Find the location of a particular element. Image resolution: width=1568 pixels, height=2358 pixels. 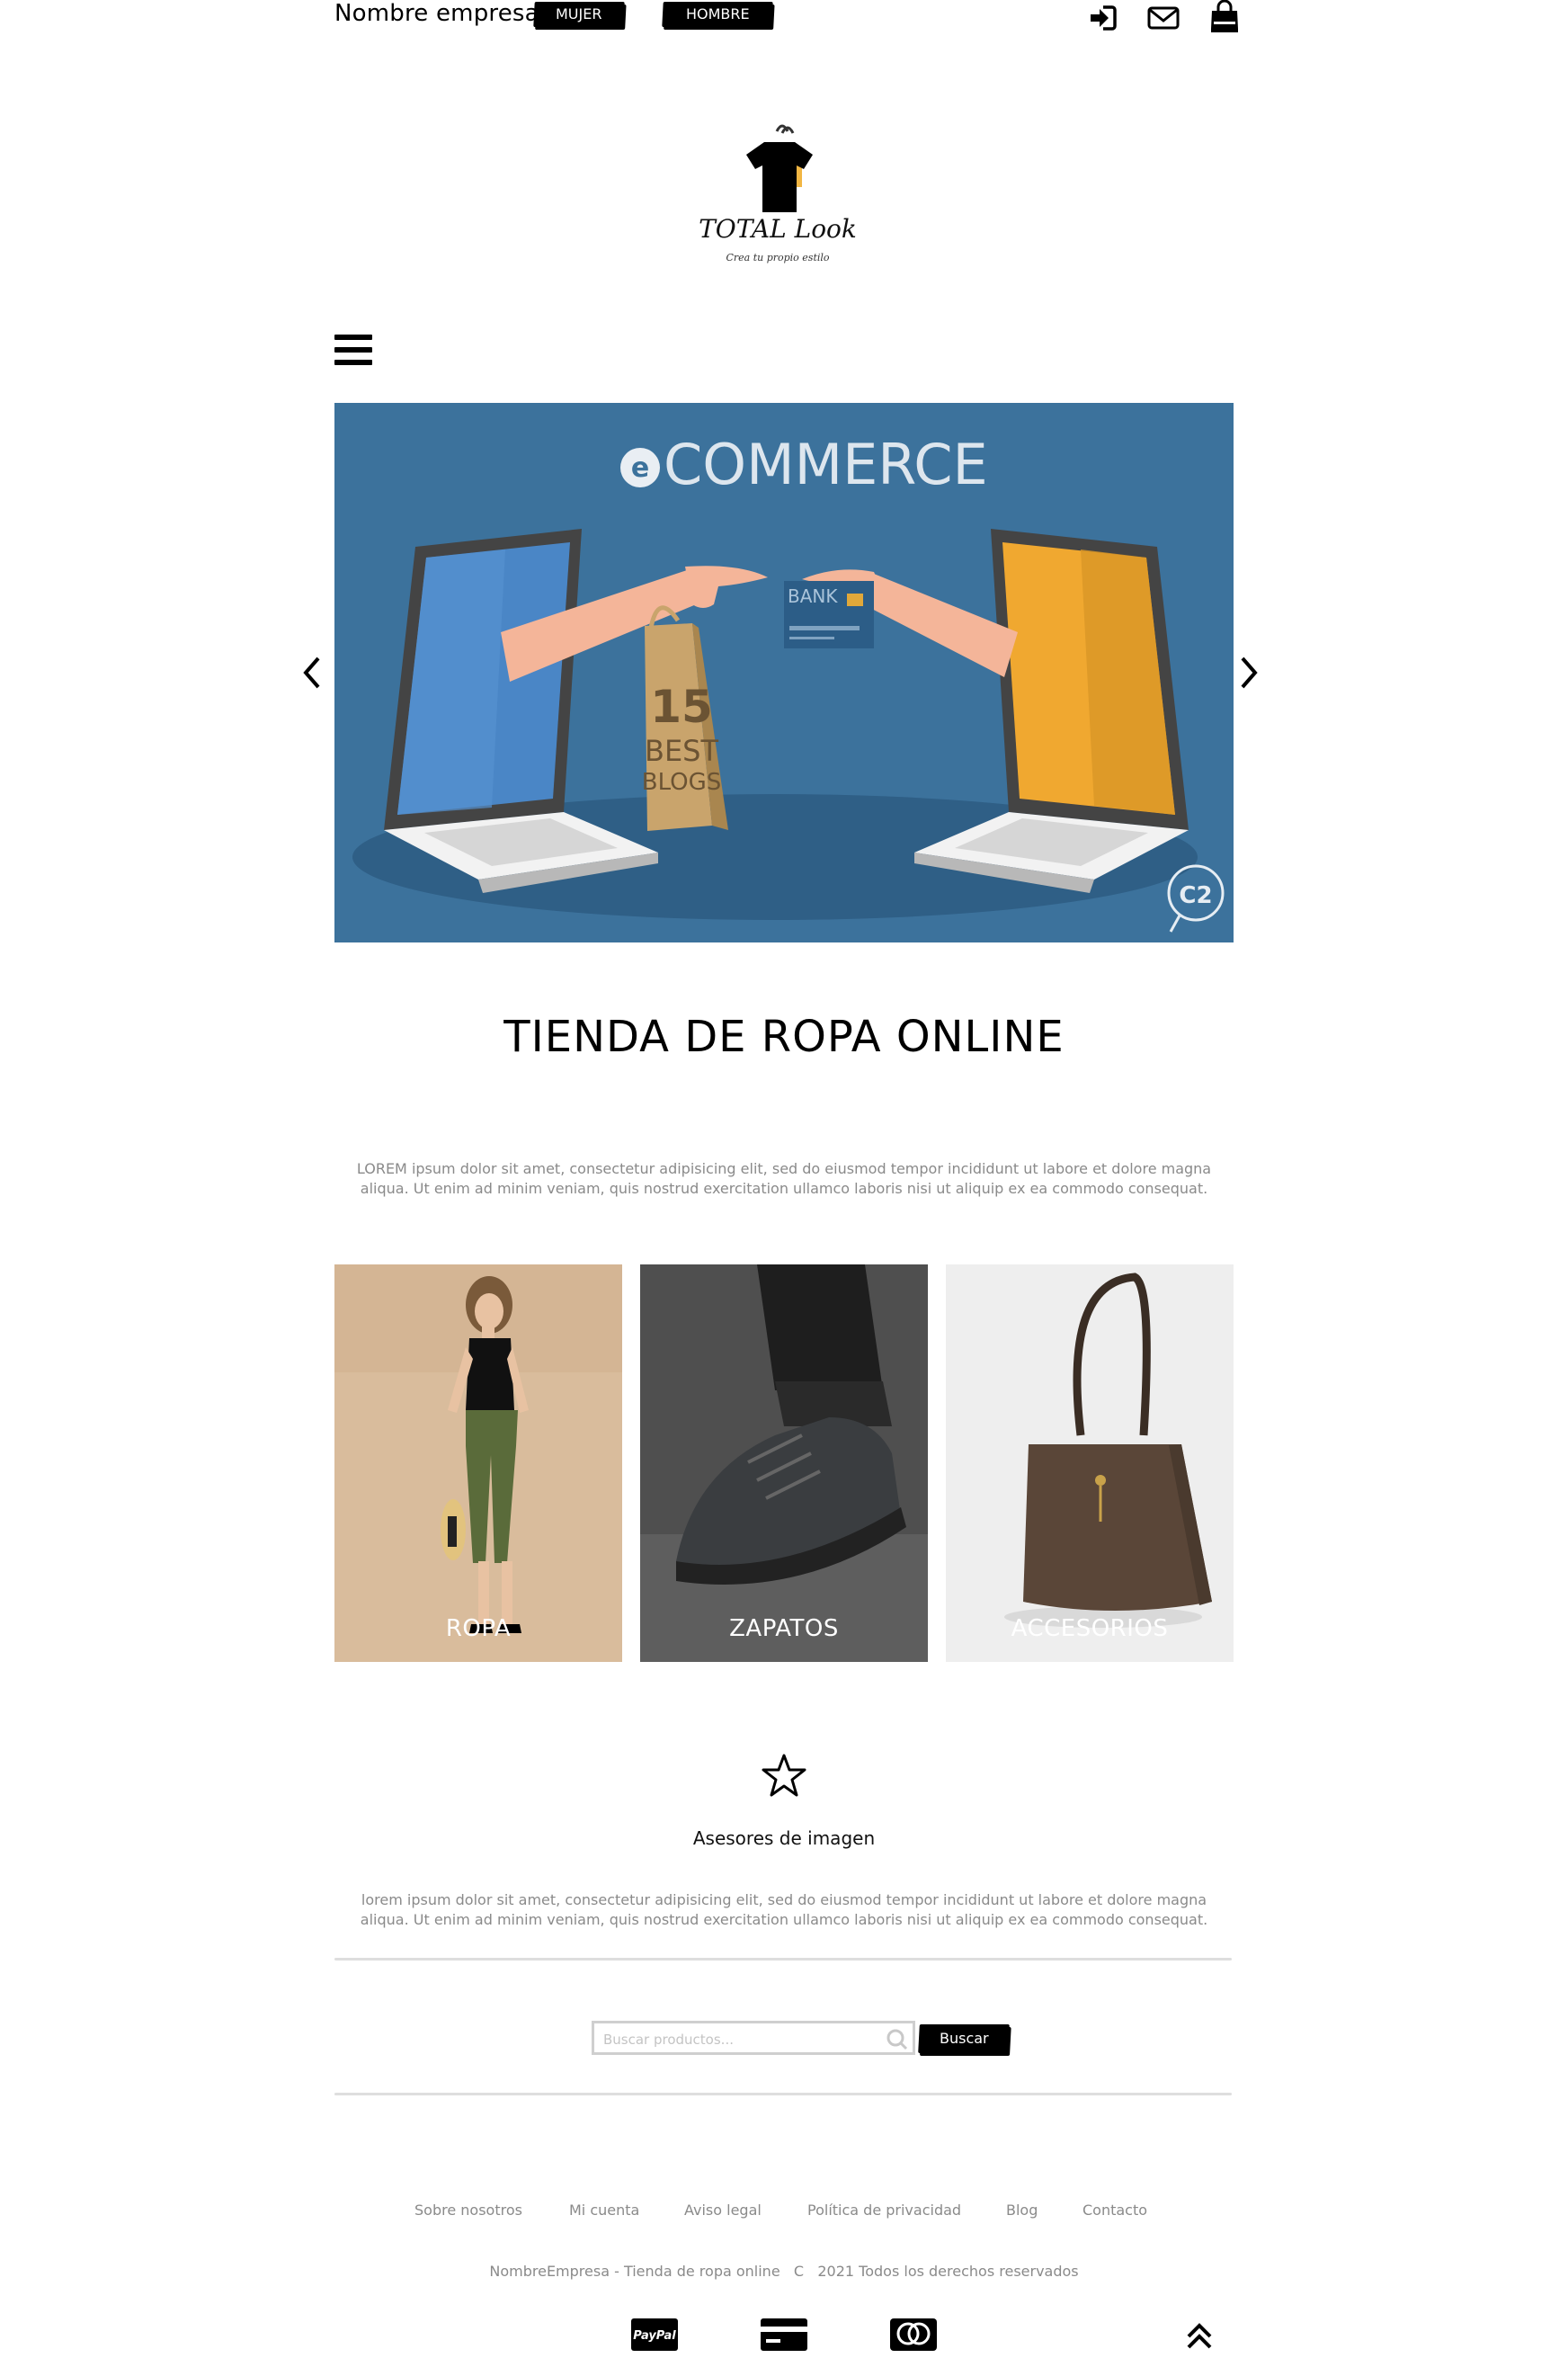

nav-hombre-button: HOMBRE is located at coordinates (718, 14).